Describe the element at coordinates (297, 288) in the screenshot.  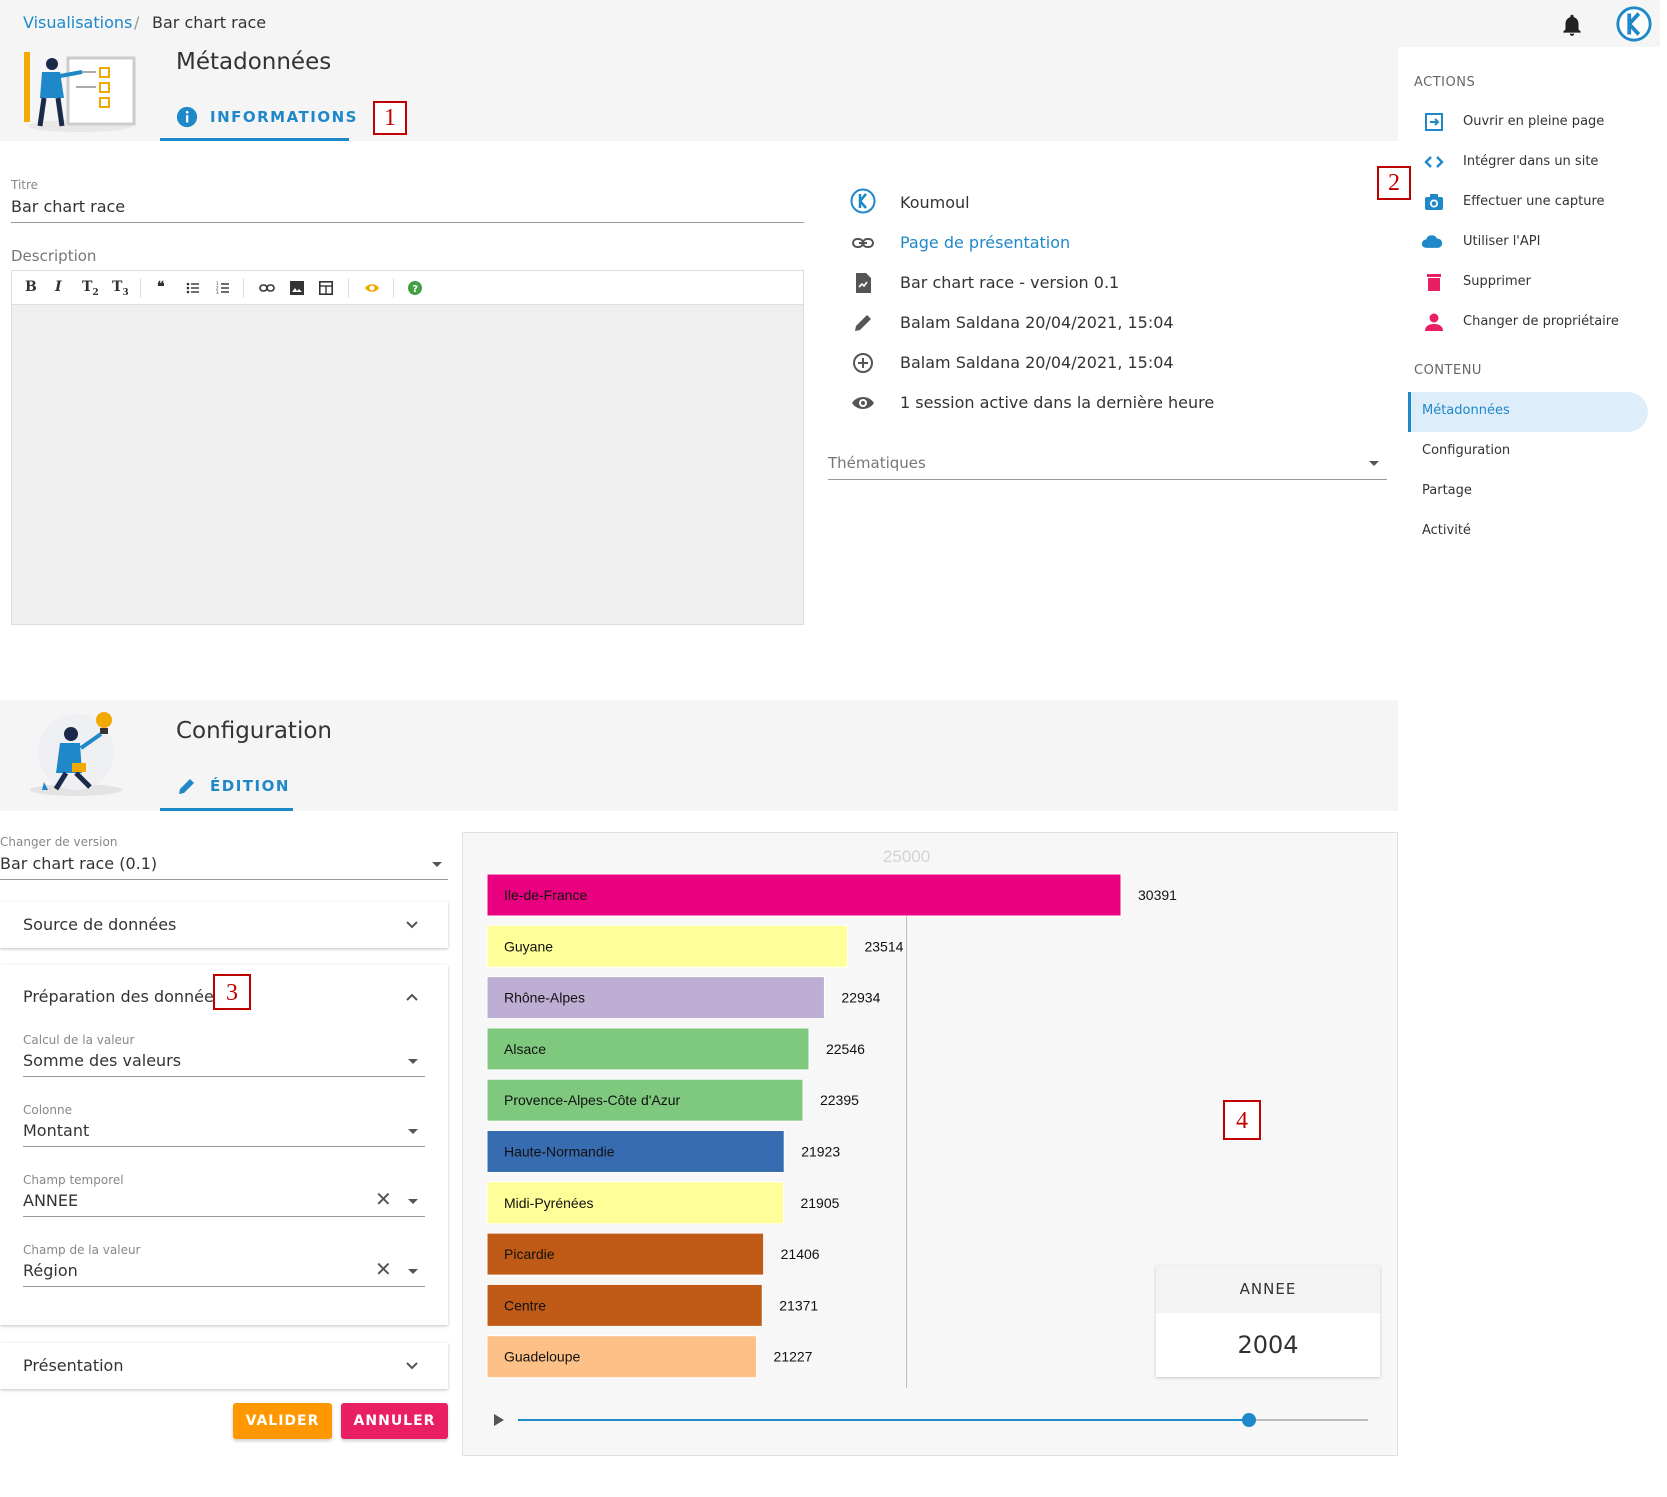
I see `image-icon` at that location.